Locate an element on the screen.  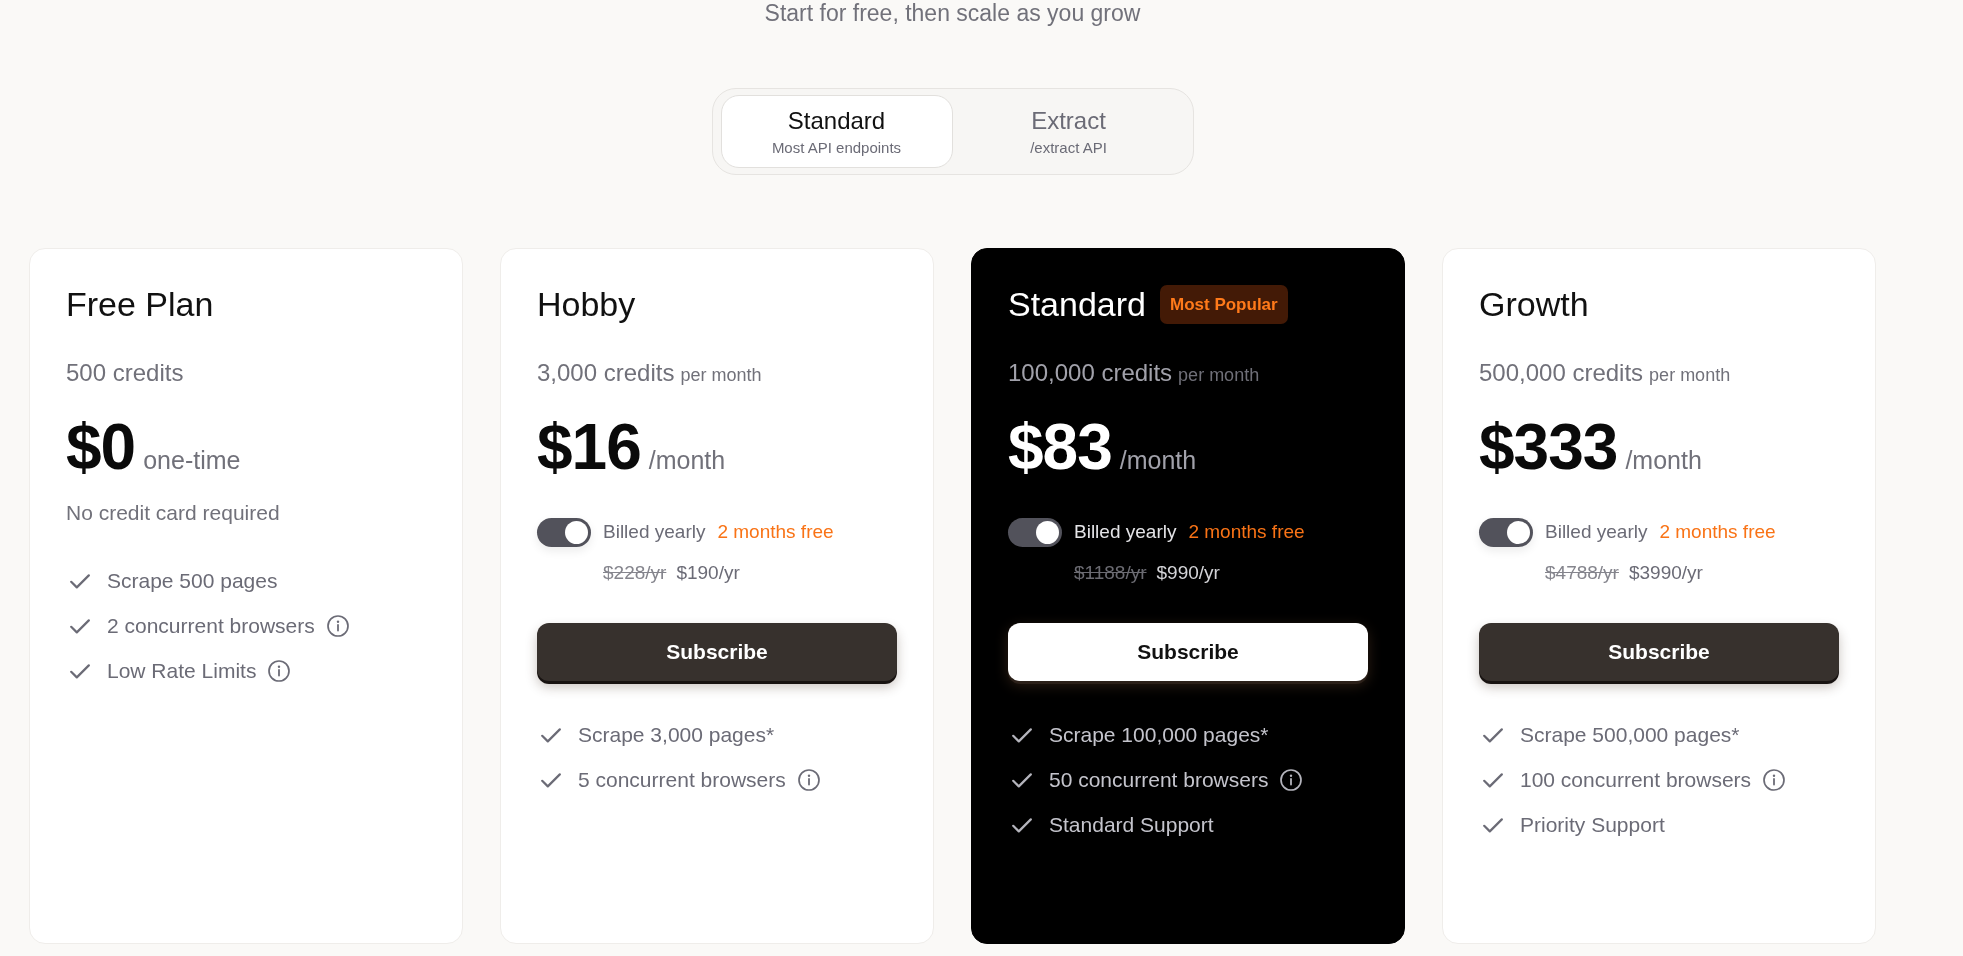
feature-text: 2 concurrent browsers is located at coordinates (211, 626).